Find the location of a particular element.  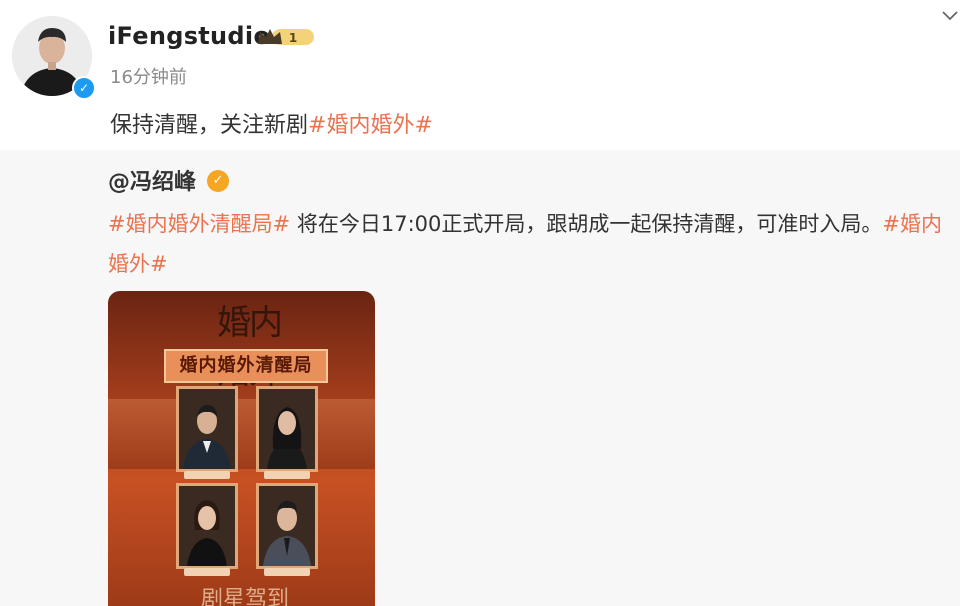

gold-verified-icon: ✓ is located at coordinates (218, 181).